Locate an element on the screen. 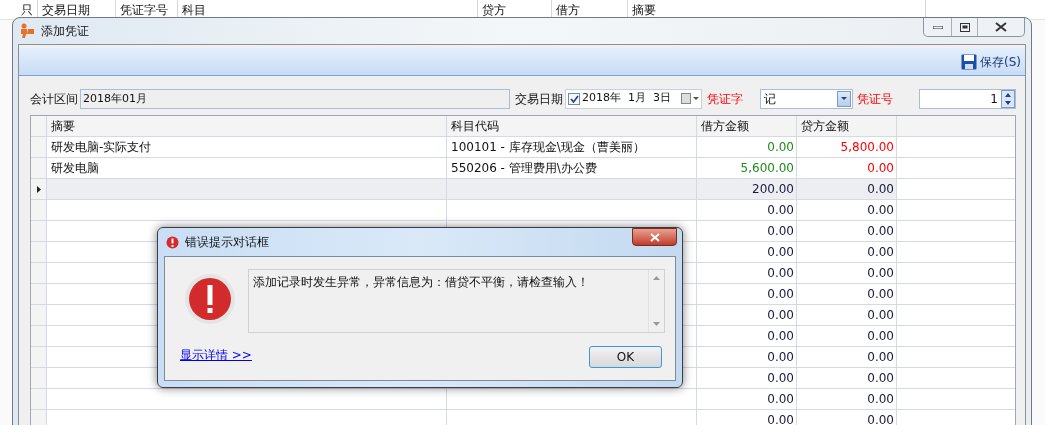 This screenshot has height=425, width=1045. ok-button: OK is located at coordinates (625, 357).